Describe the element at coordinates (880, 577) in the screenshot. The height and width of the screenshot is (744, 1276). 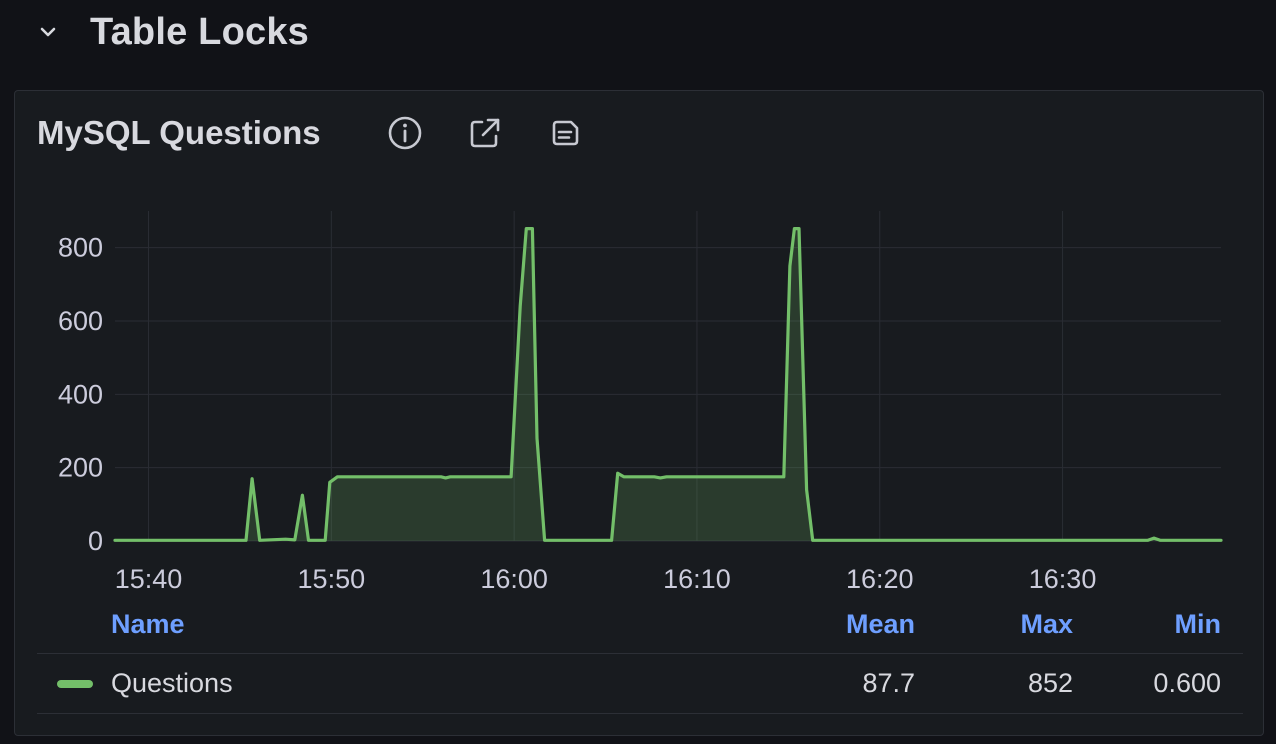
I see `x-tick-label: 16:20` at that location.